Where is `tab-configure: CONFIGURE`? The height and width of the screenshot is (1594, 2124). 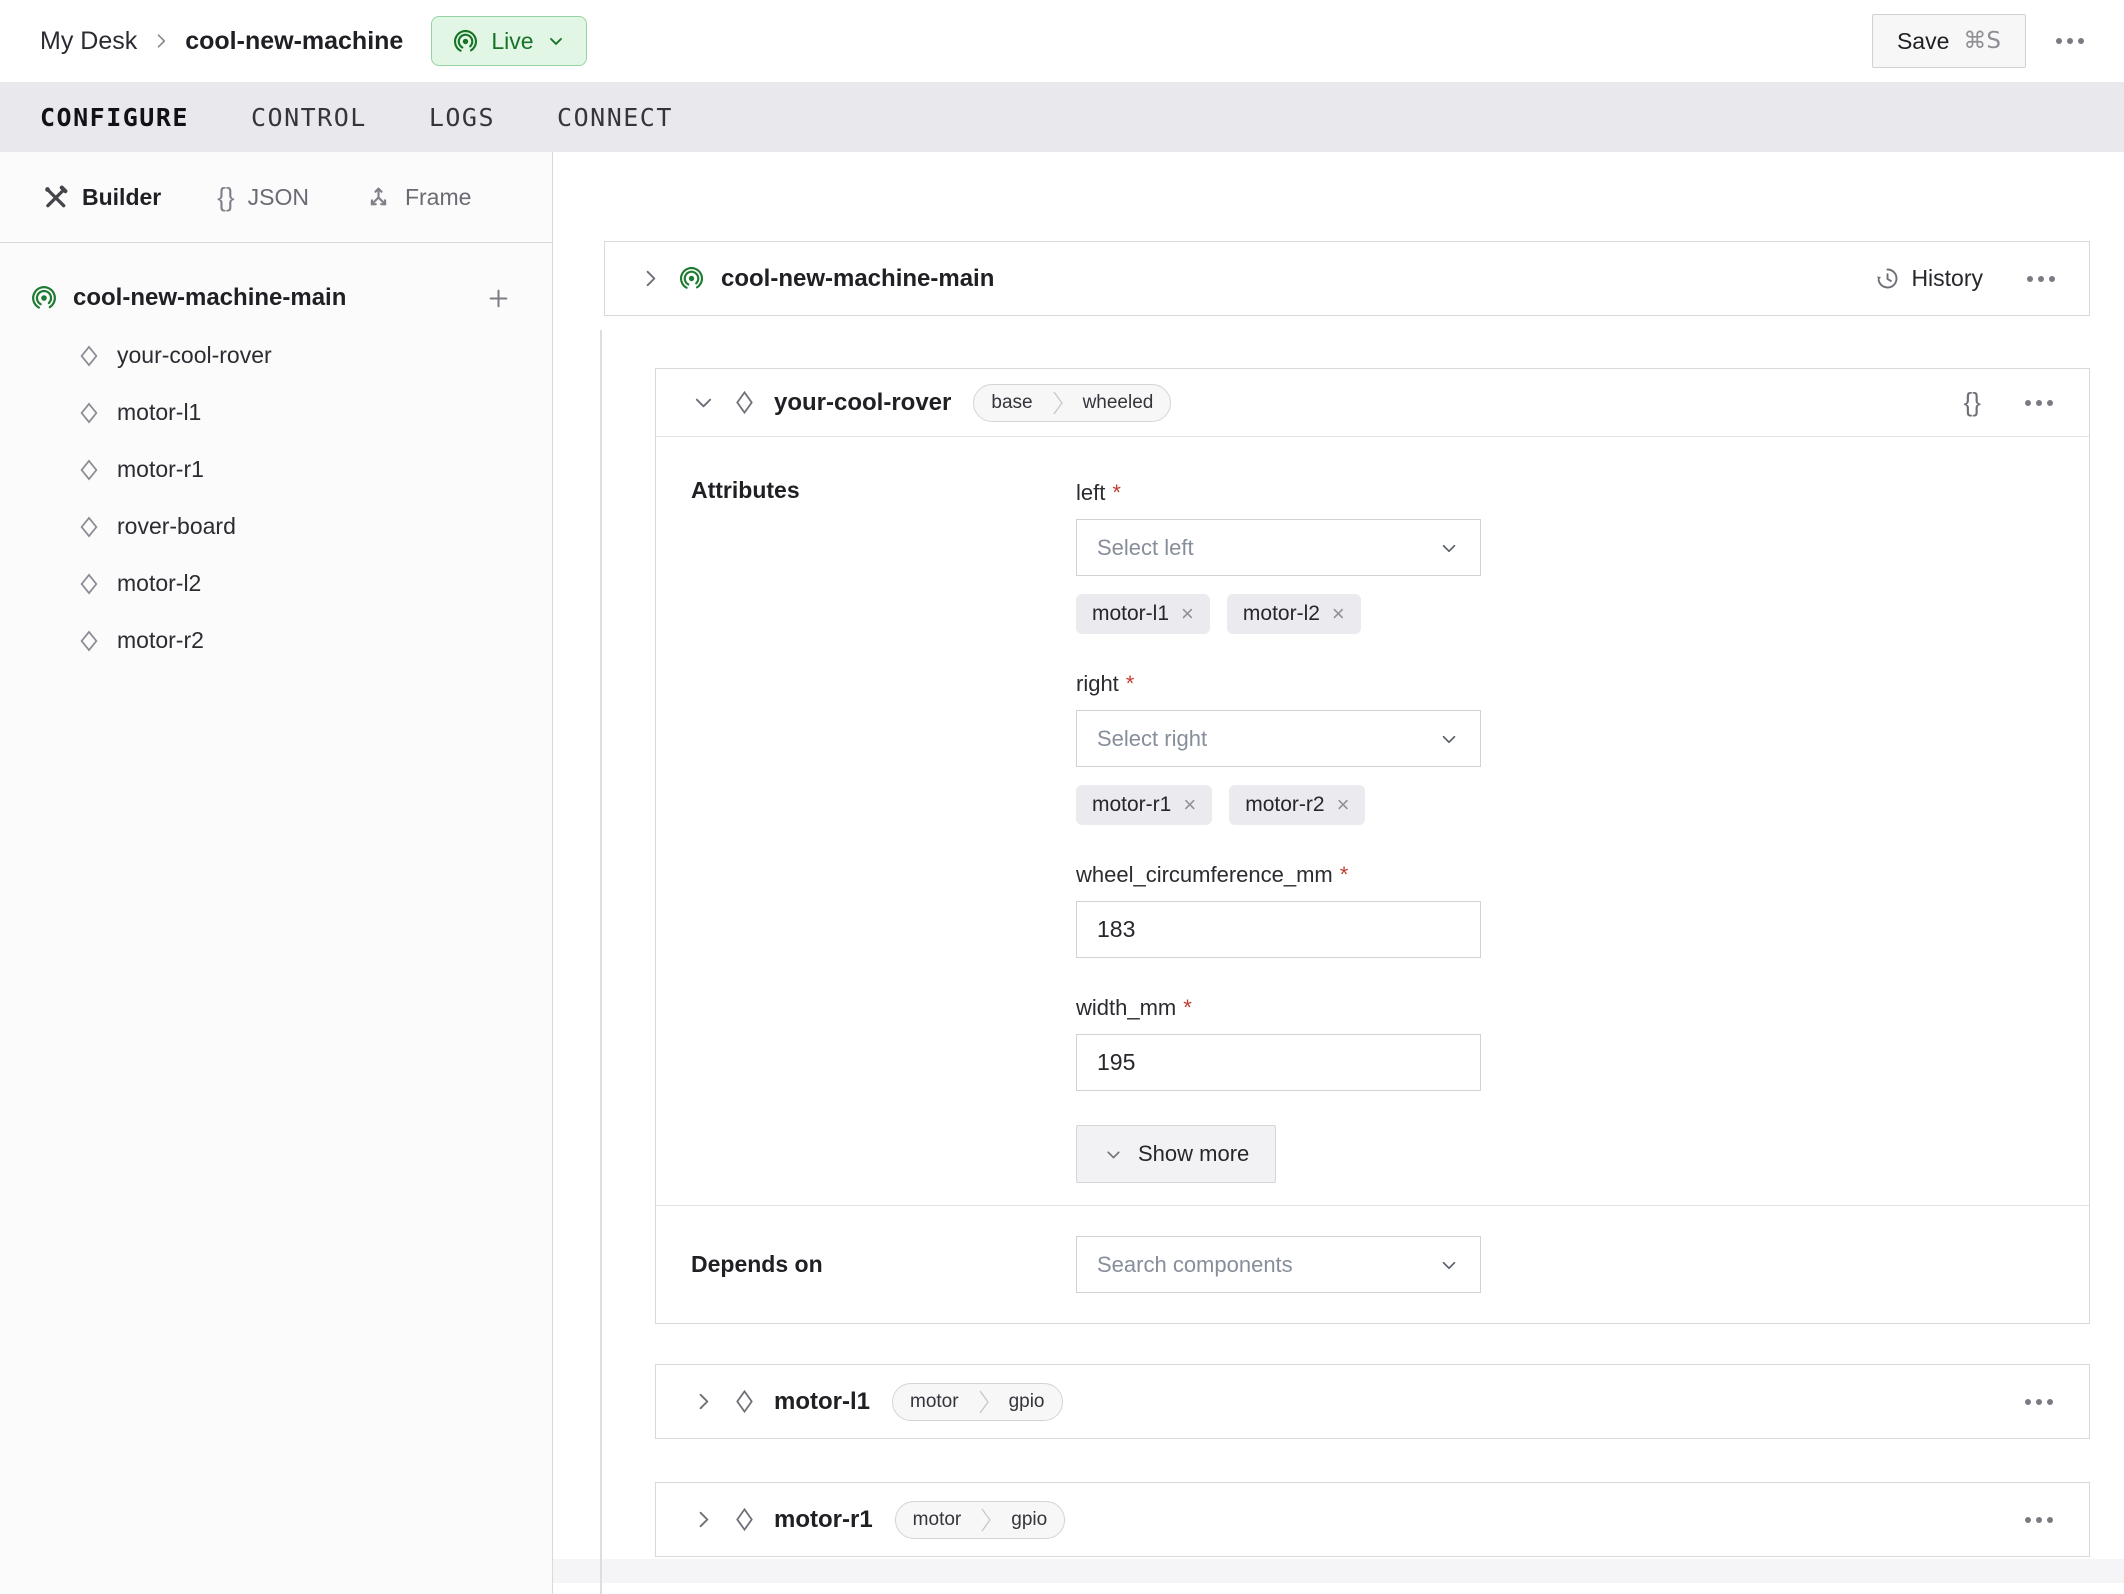 tab-configure: CONFIGURE is located at coordinates (114, 117).